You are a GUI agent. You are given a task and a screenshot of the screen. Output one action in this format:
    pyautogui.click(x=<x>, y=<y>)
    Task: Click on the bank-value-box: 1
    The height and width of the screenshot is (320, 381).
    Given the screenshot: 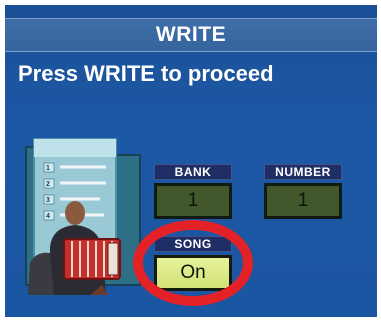 What is the action you would take?
    pyautogui.click(x=193, y=201)
    